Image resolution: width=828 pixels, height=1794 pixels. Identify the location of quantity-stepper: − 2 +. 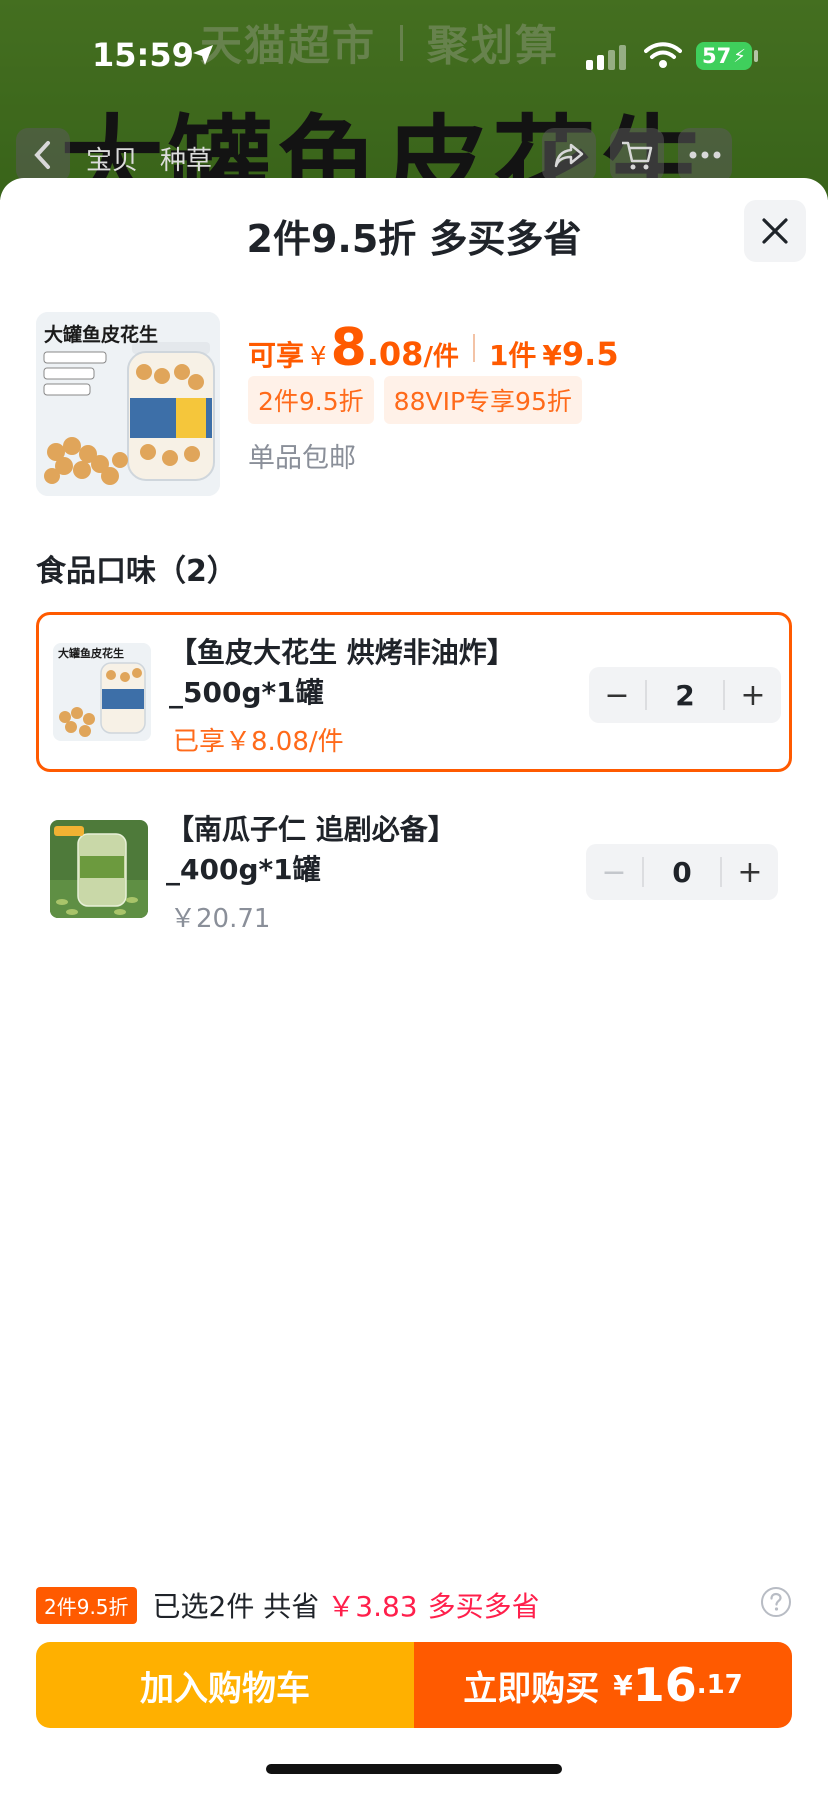
(685, 695).